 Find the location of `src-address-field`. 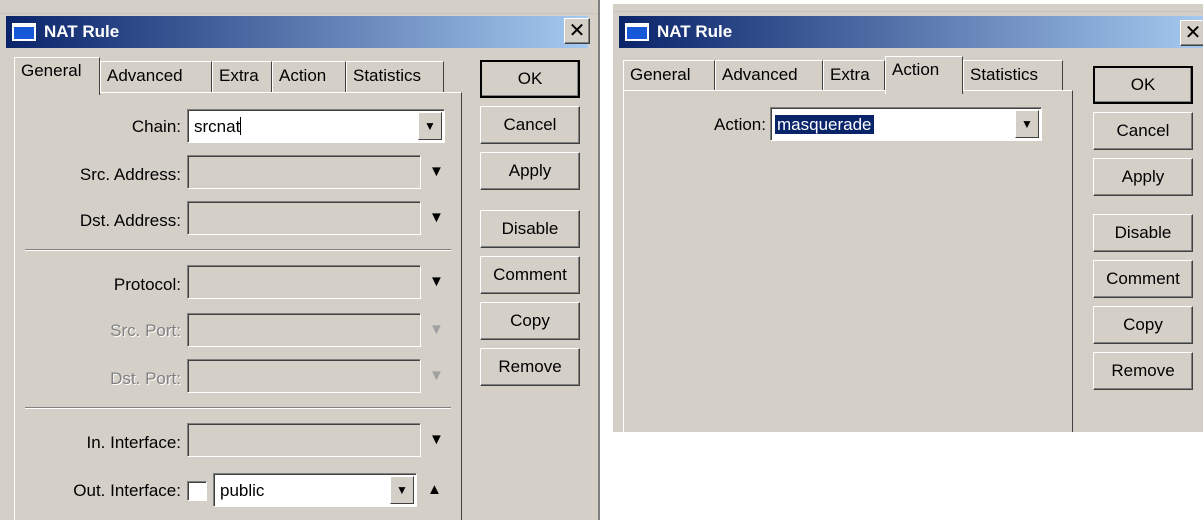

src-address-field is located at coordinates (304, 172).